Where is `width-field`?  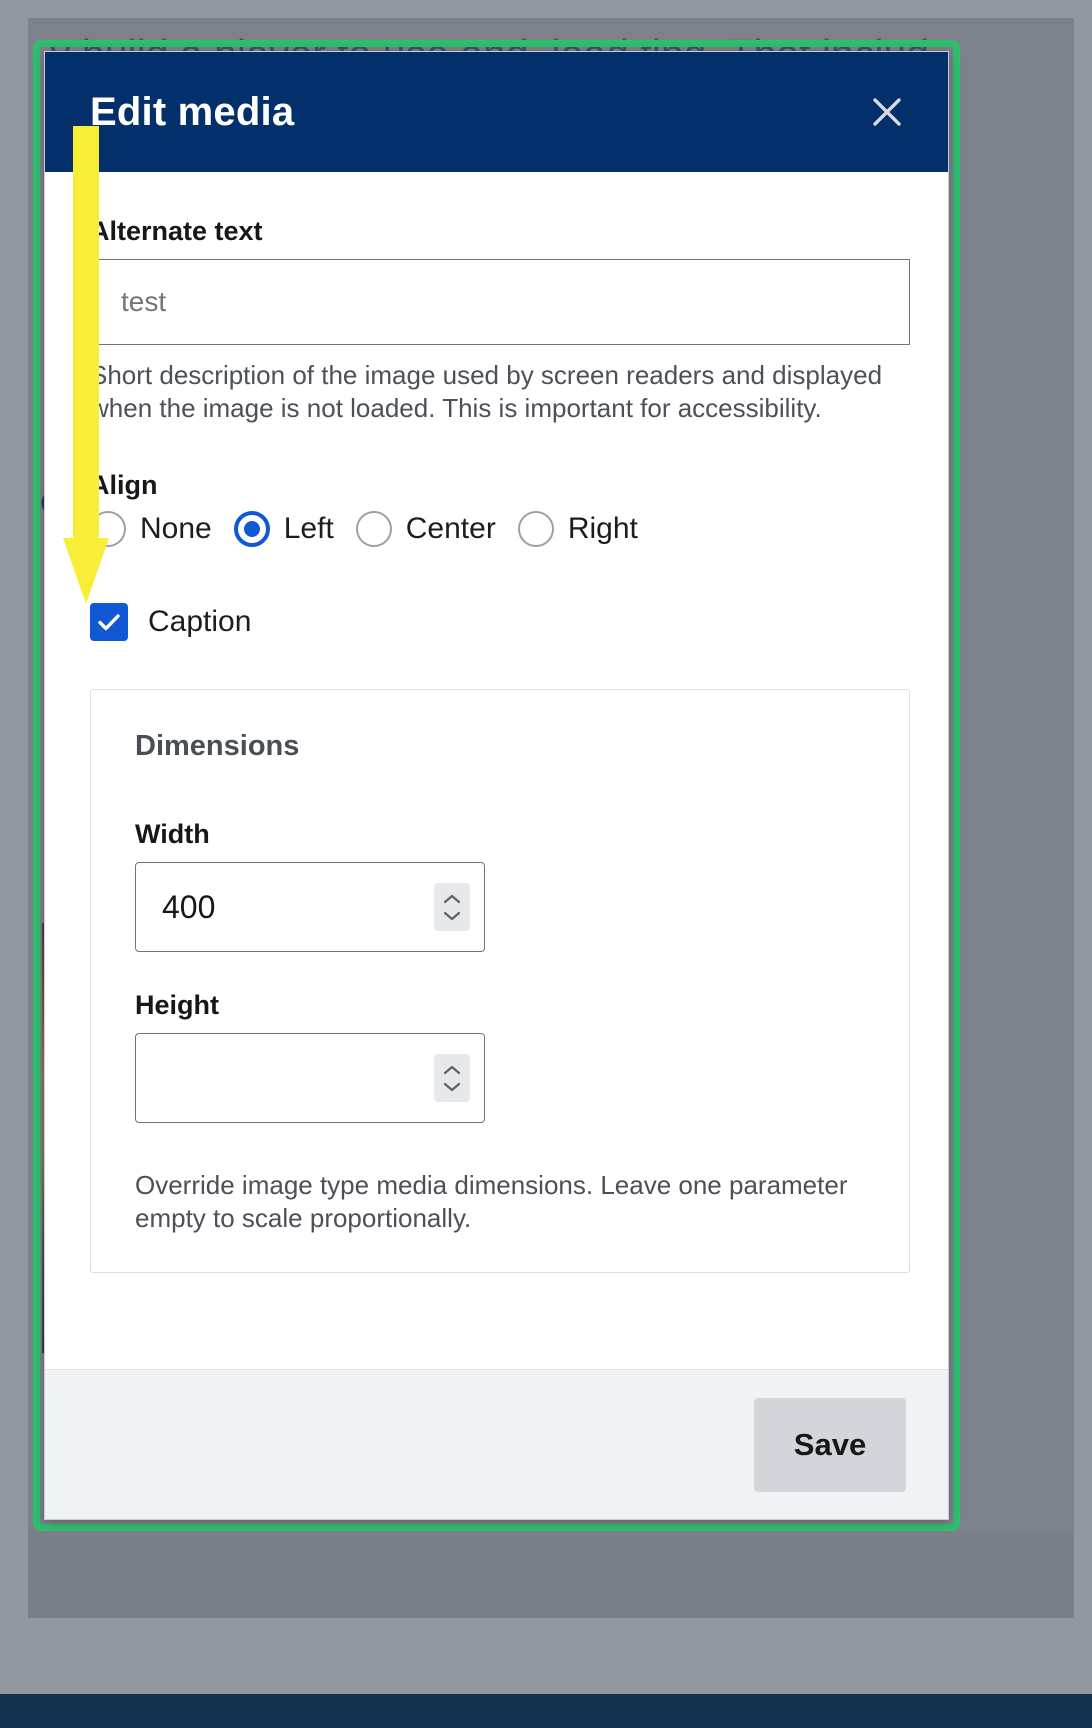 width-field is located at coordinates (310, 907).